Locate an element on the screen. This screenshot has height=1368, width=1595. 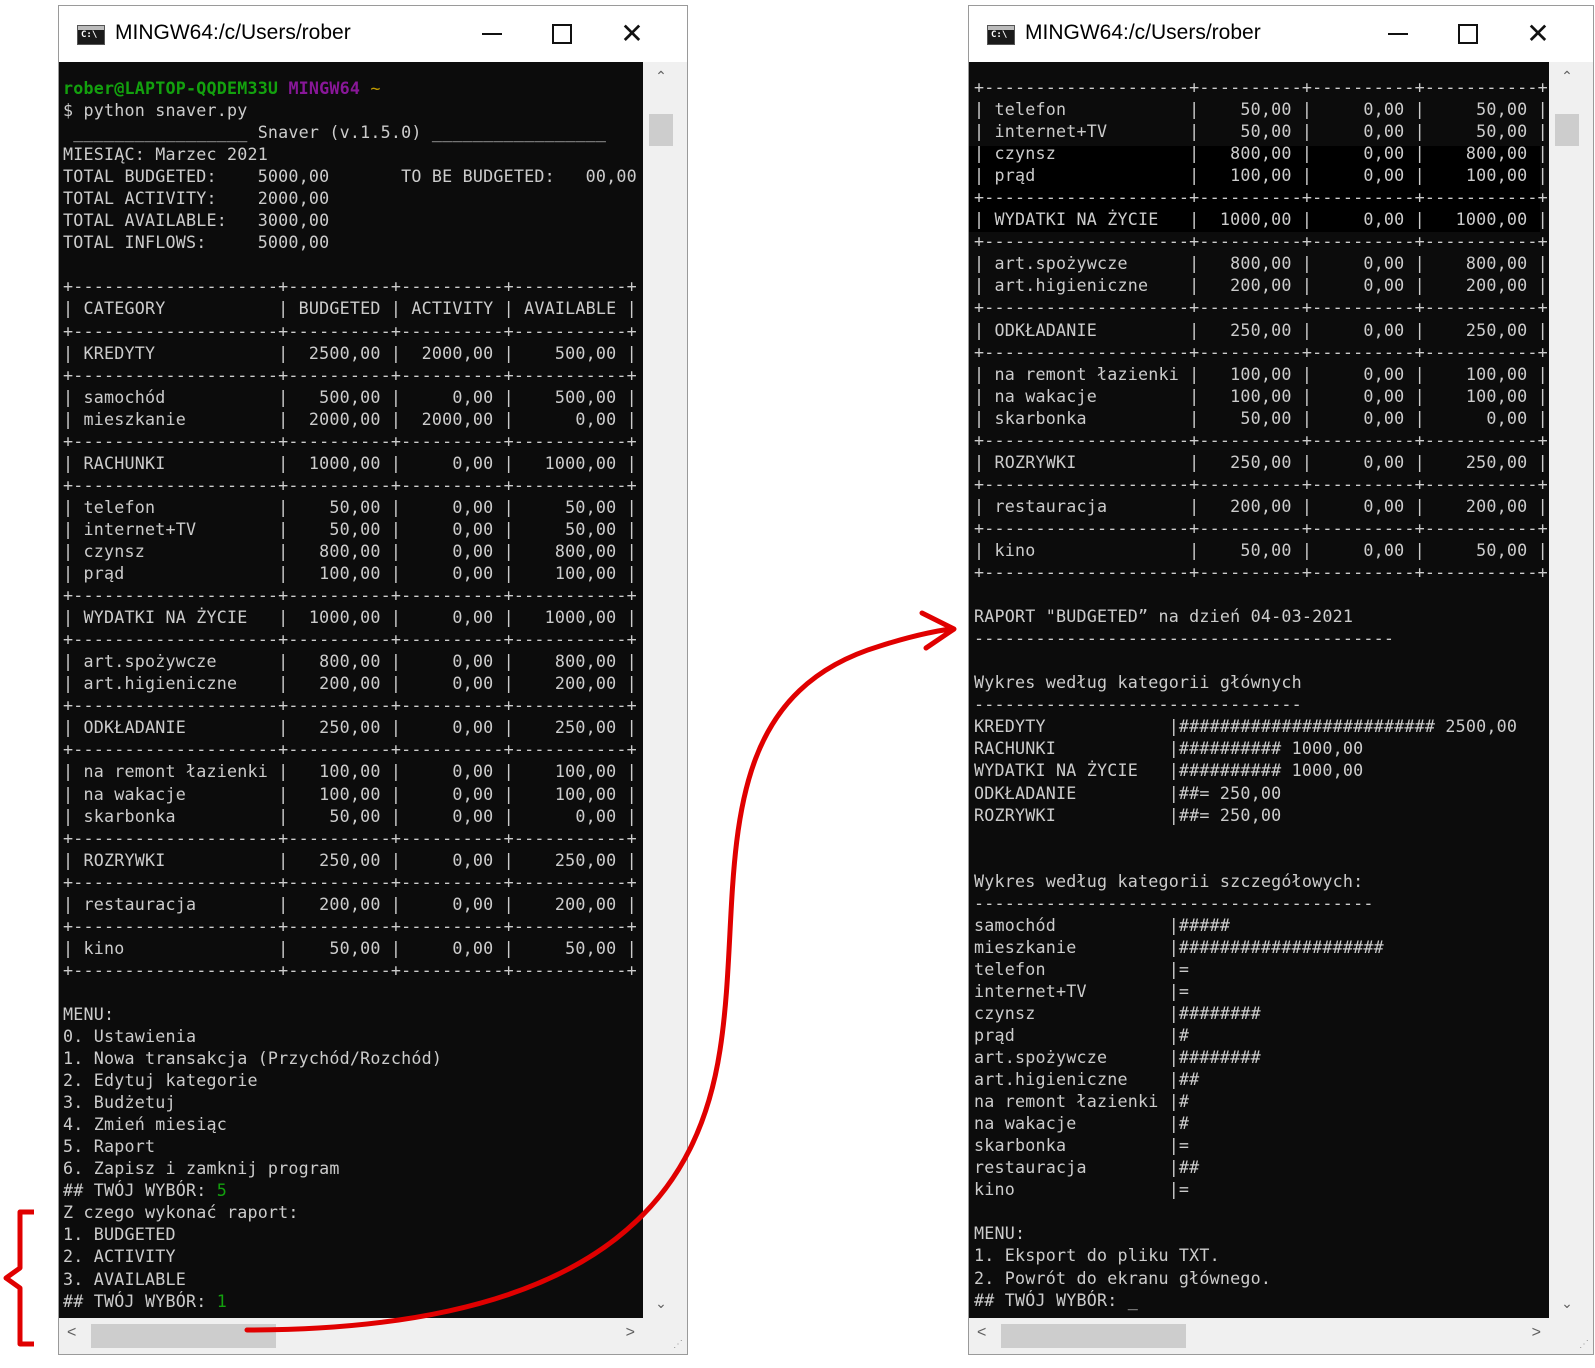
choice-value: 1 is located at coordinates (221, 1300).